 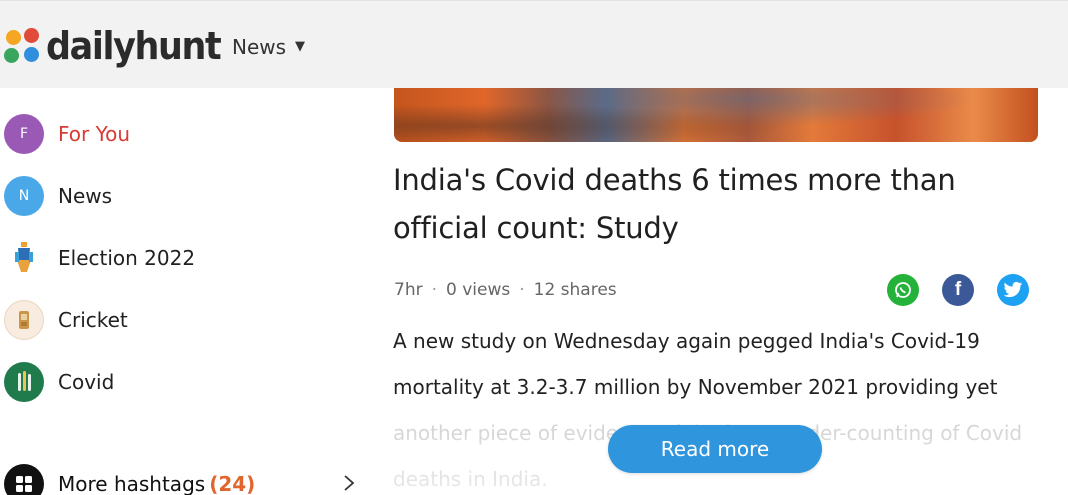 I want to click on sidebar-item-for-you: F For You, so click(x=67, y=134).